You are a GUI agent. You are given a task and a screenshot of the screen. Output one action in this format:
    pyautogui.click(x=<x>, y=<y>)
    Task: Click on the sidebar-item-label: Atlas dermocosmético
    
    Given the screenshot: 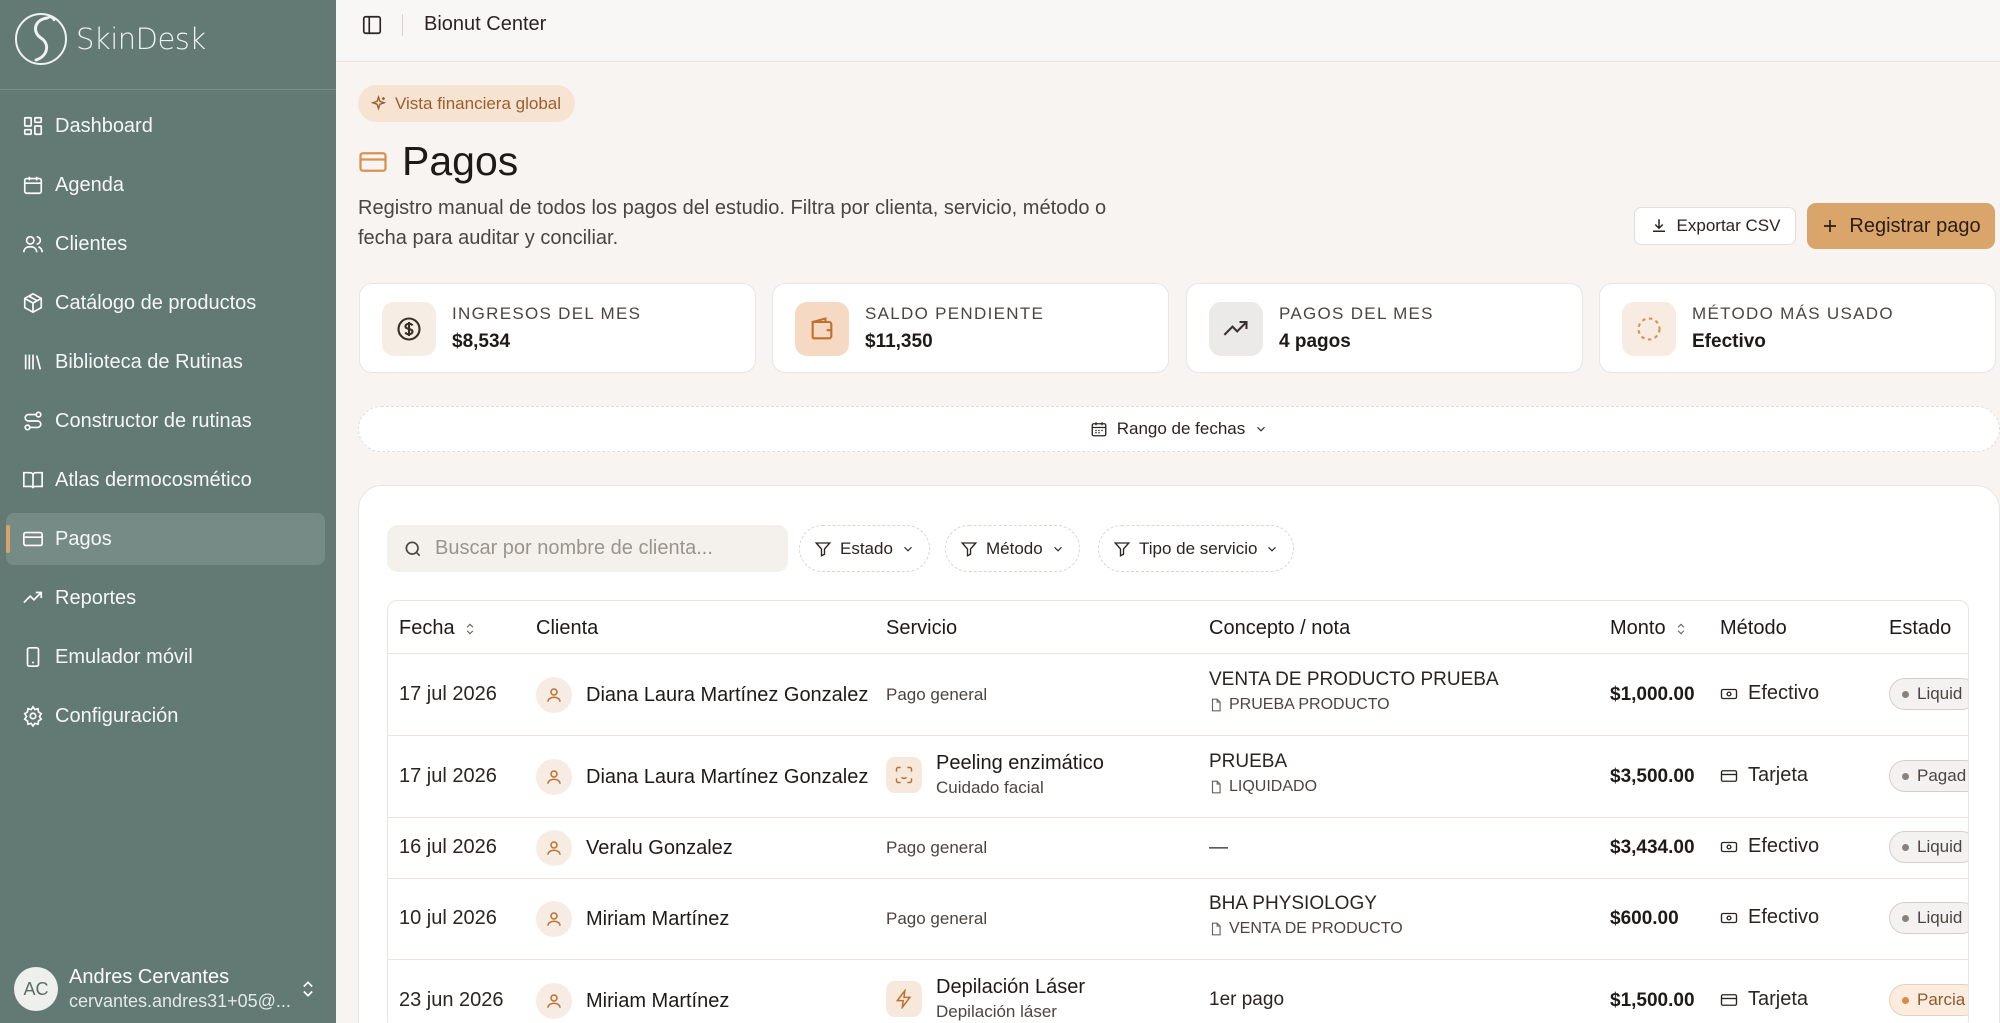 What is the action you would take?
    pyautogui.click(x=153, y=479)
    